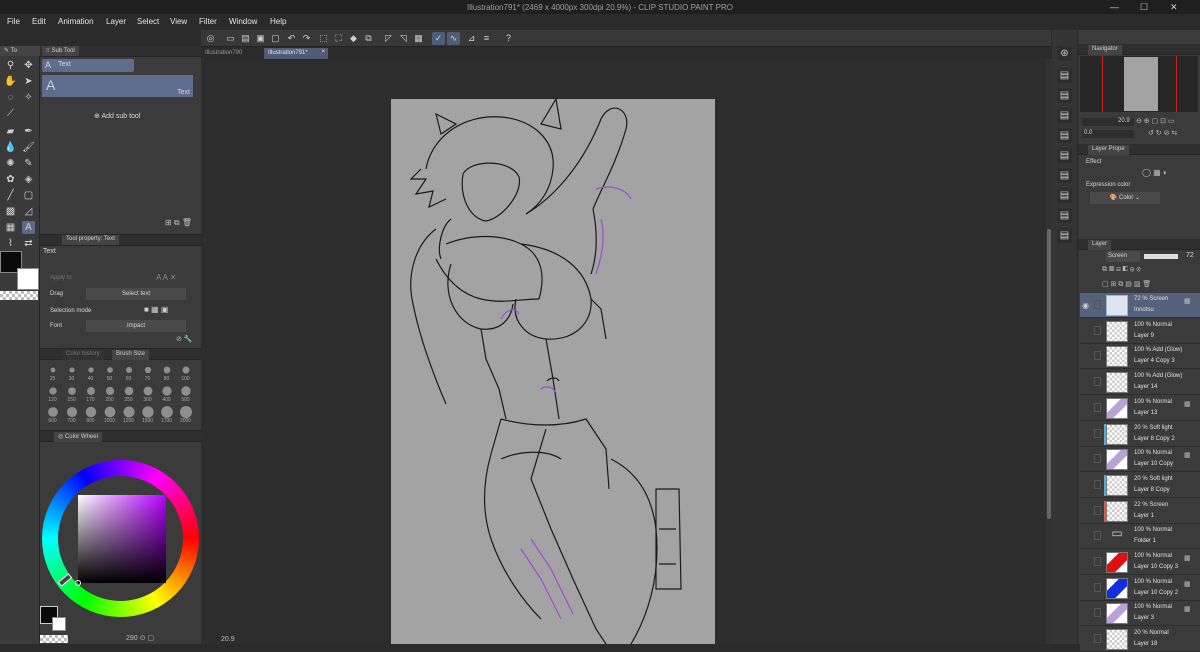 The height and width of the screenshot is (652, 1200). Describe the element at coordinates (178, 223) in the screenshot. I see `subtool-footer-icons: ⊞ ⧉ 🗑` at that location.